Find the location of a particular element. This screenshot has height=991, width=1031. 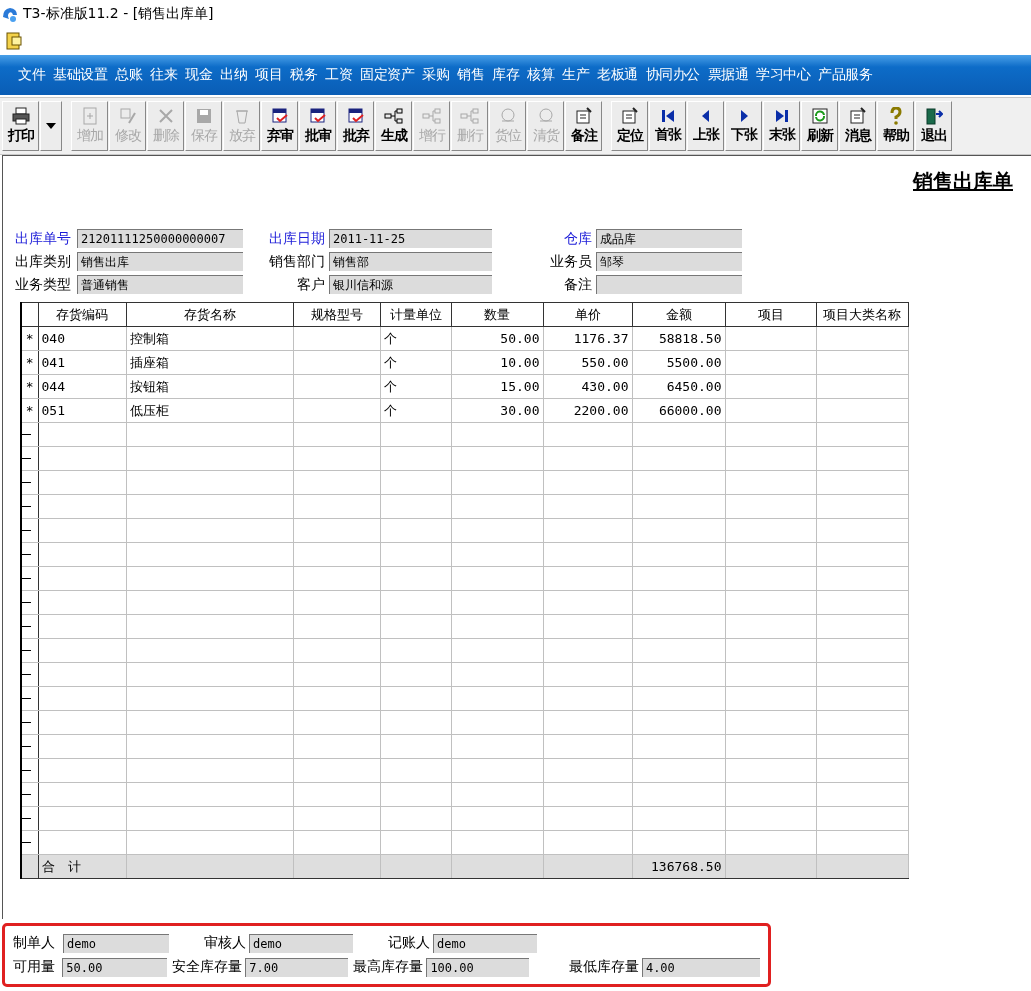

column-header: 计量单位 is located at coordinates (415, 314).